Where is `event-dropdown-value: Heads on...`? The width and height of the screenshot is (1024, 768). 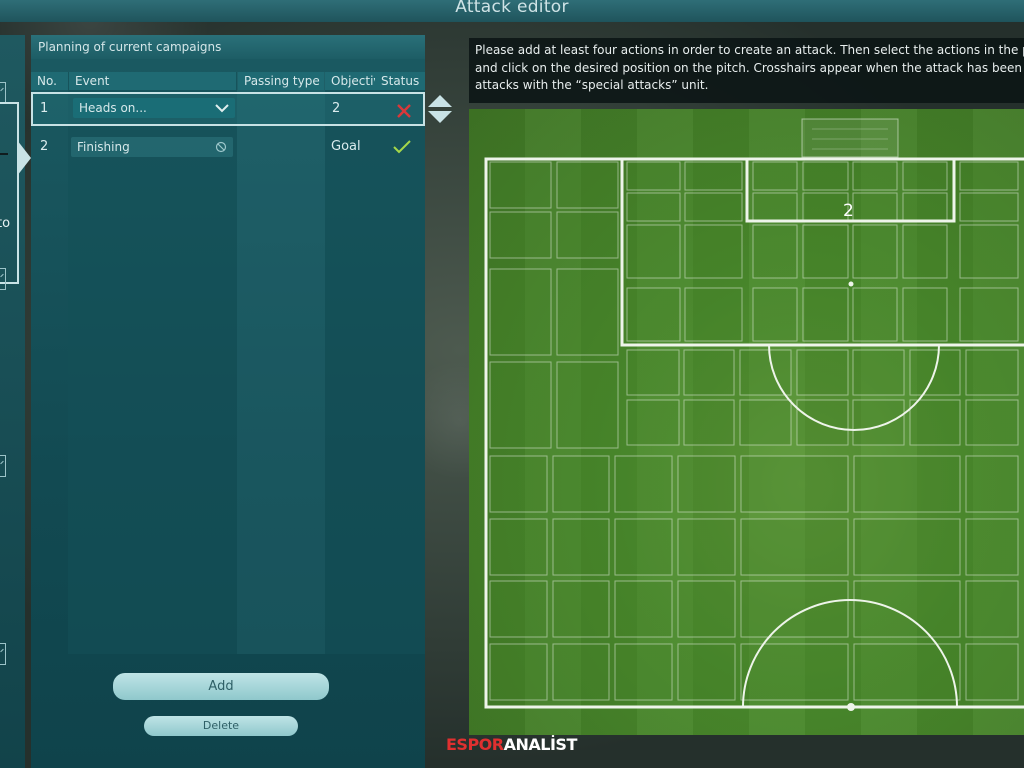 event-dropdown-value: Heads on... is located at coordinates (113, 108).